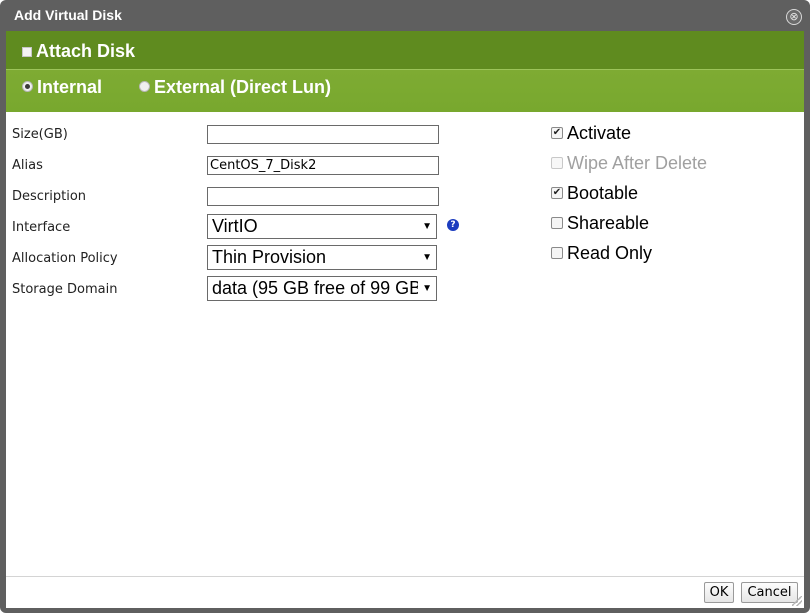 The height and width of the screenshot is (613, 810). Describe the element at coordinates (323, 134) in the screenshot. I see `size-input` at that location.